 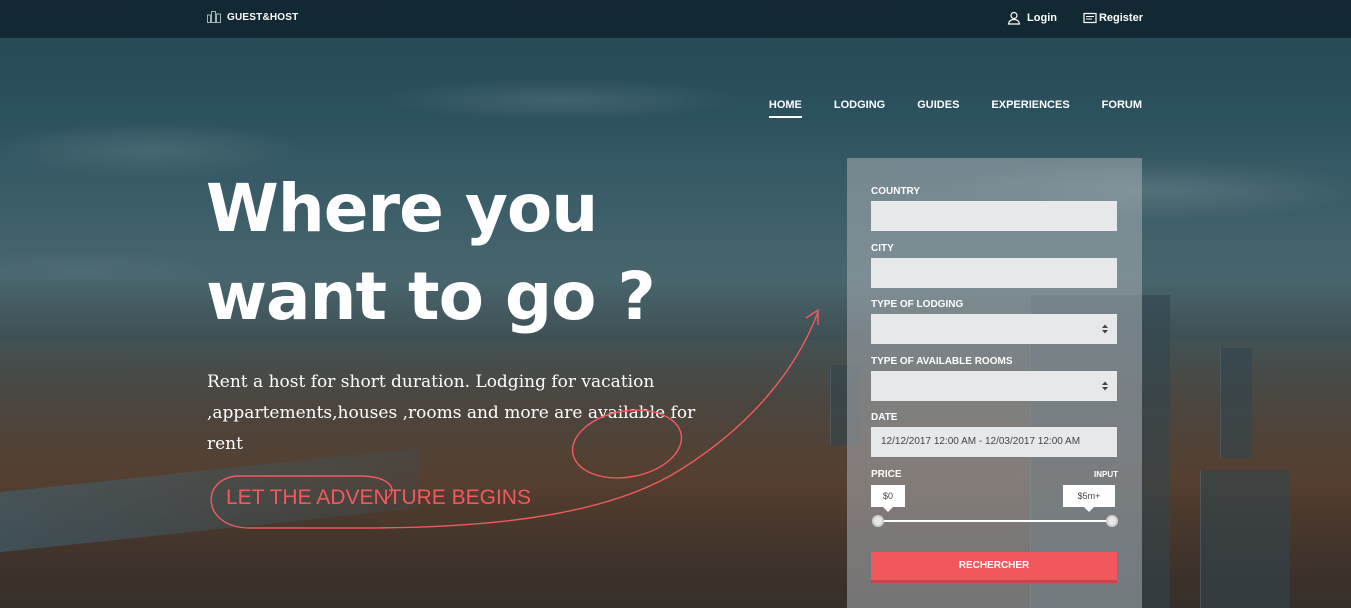 I want to click on cta-label: LET THE ADVENTURE BEGINS, so click(x=378, y=497).